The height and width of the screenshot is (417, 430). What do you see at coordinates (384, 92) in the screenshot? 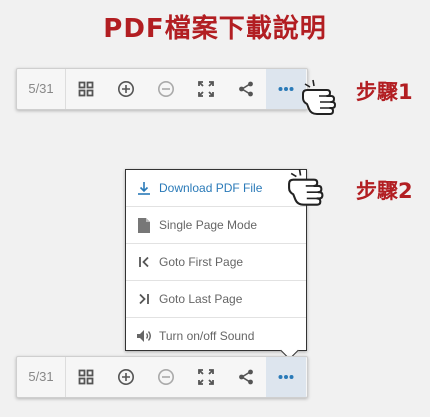
I see `step1-label: 步驟1` at bounding box center [384, 92].